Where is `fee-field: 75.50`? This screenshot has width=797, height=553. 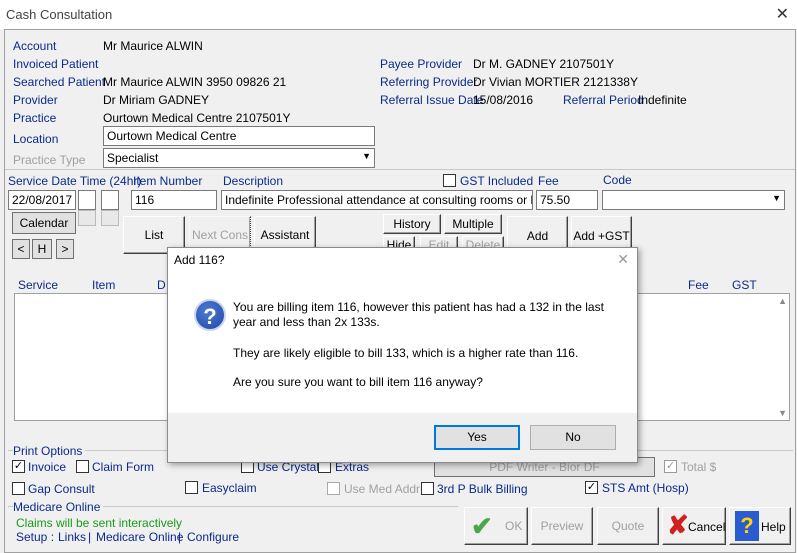 fee-field: 75.50 is located at coordinates (567, 200).